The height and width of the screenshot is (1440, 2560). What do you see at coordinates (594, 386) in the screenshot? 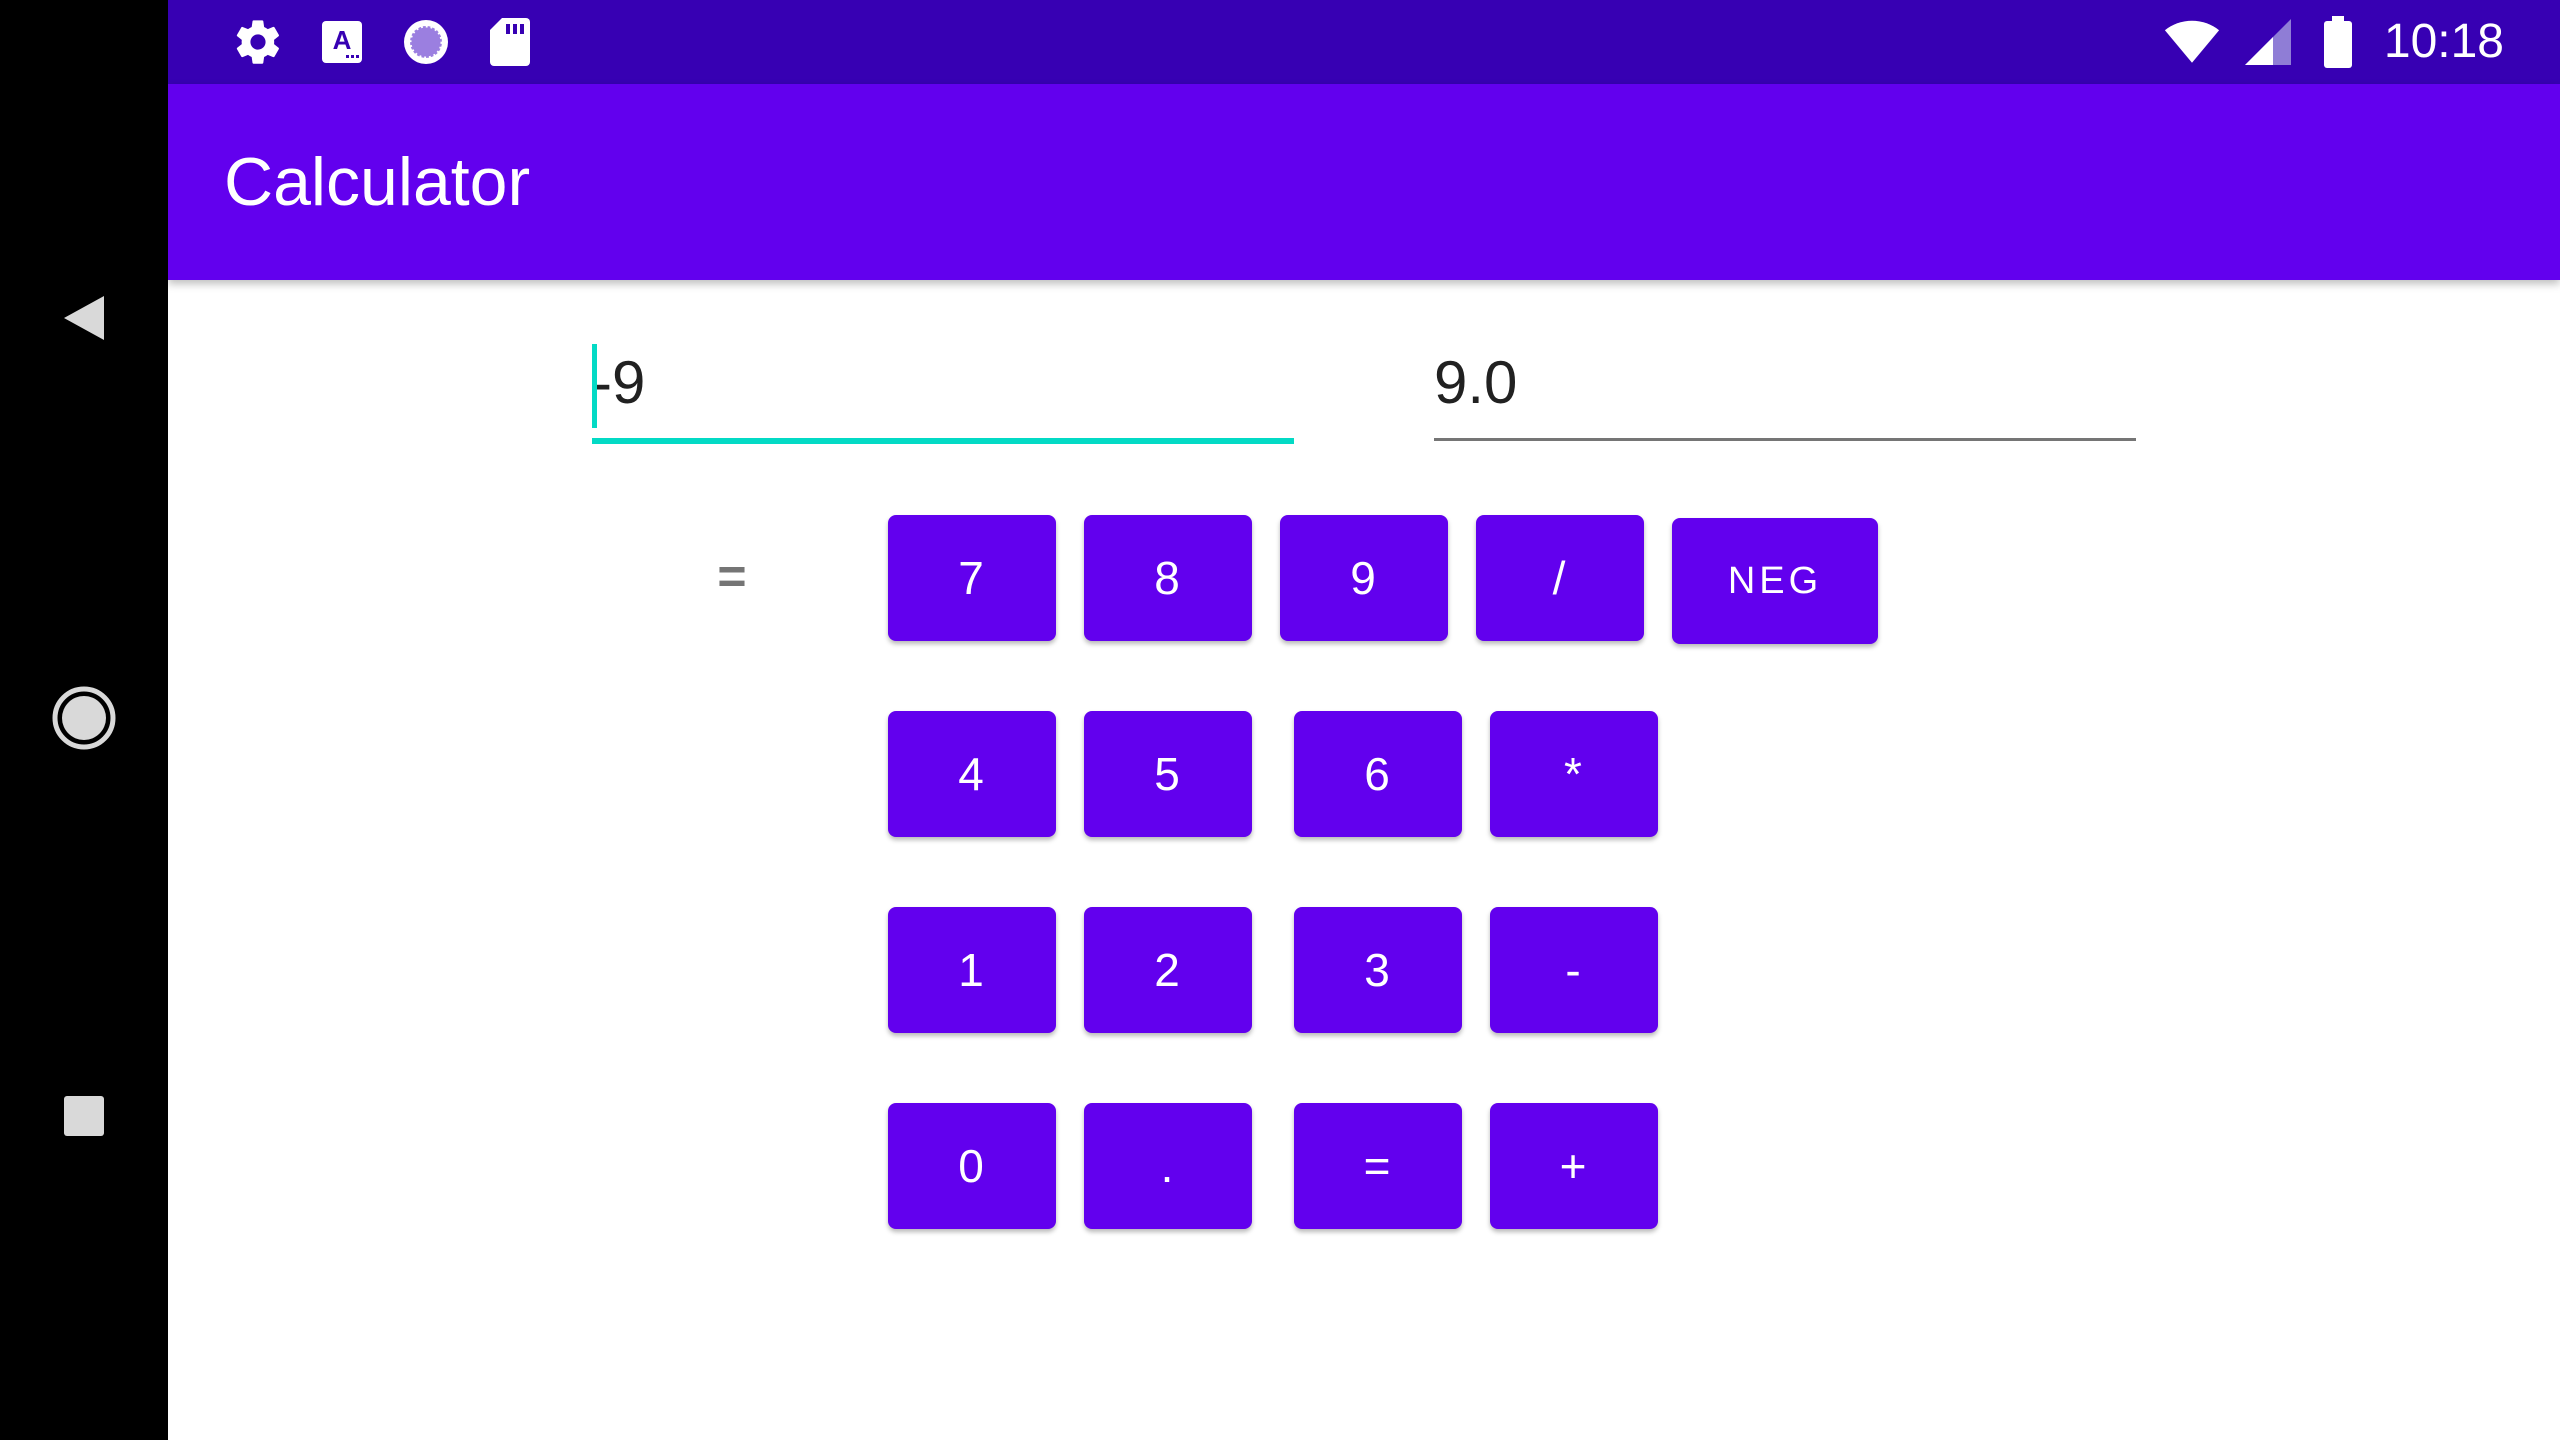
I see `text-cursor` at bounding box center [594, 386].